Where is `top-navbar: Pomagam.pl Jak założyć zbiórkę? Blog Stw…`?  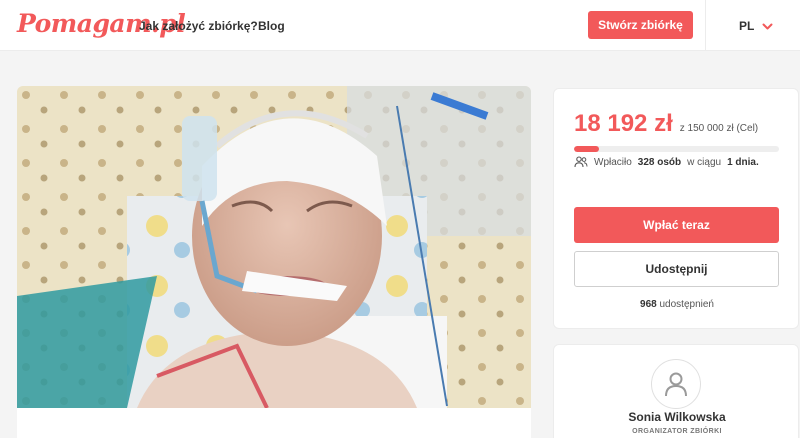 top-navbar: Pomagam.pl Jak założyć zbiórkę? Blog Stw… is located at coordinates (400, 25).